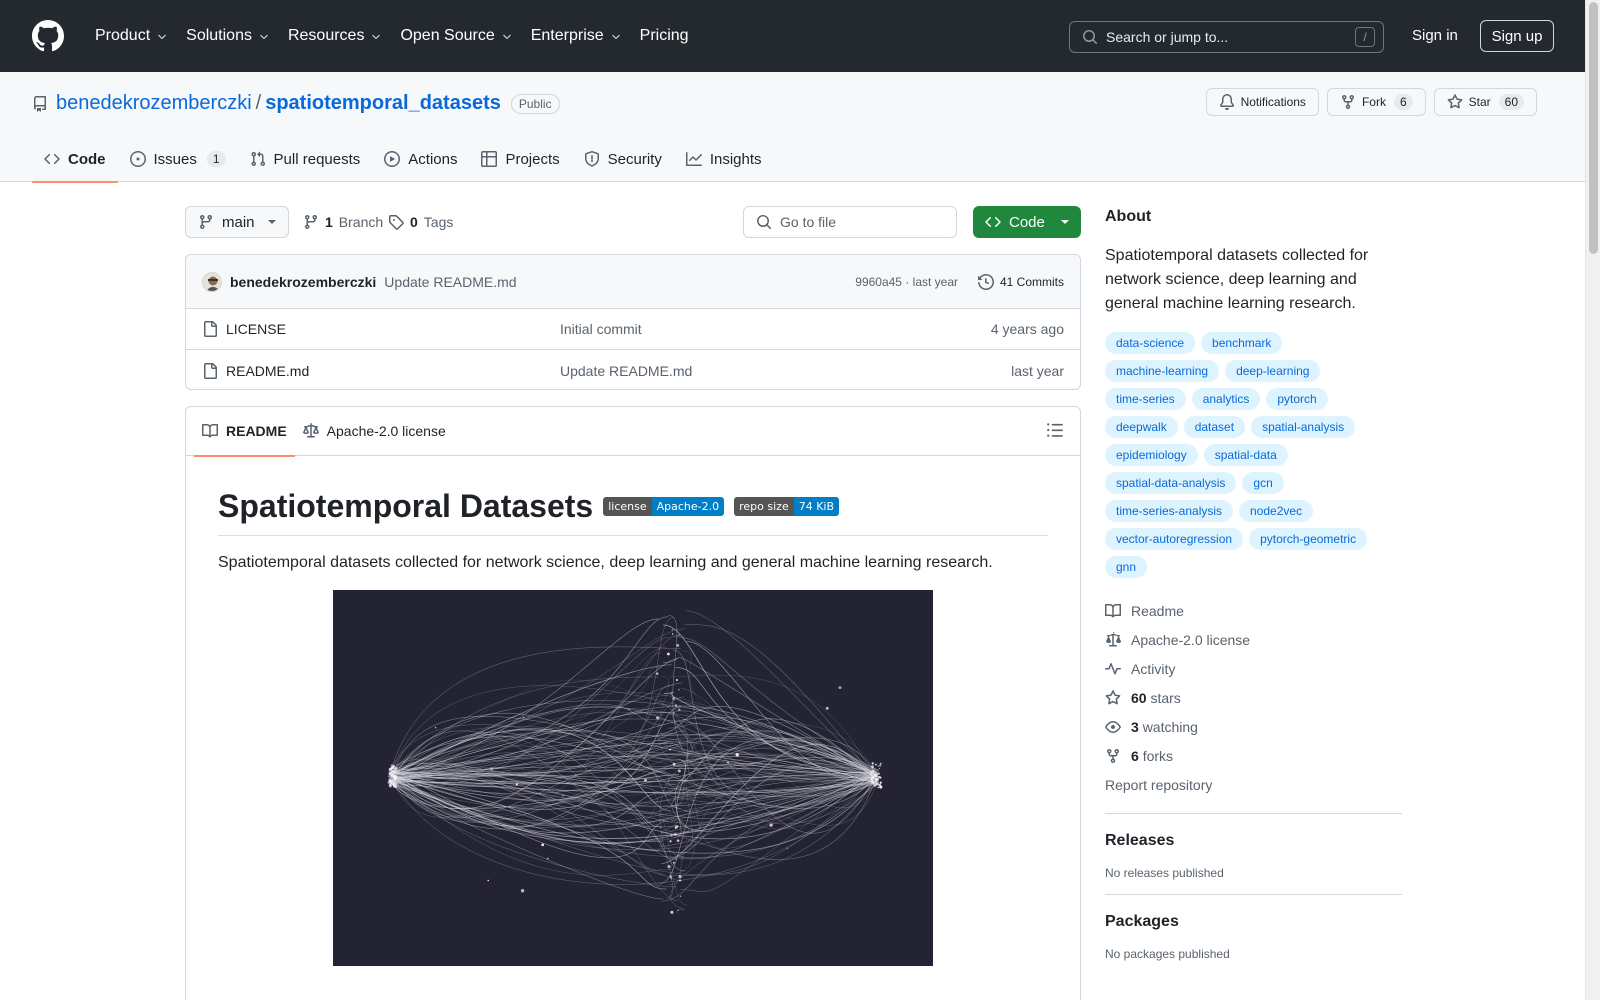 The image size is (1600, 1000). Describe the element at coordinates (1226, 37) in the screenshot. I see `global-search-input: Search or jump to... /` at that location.